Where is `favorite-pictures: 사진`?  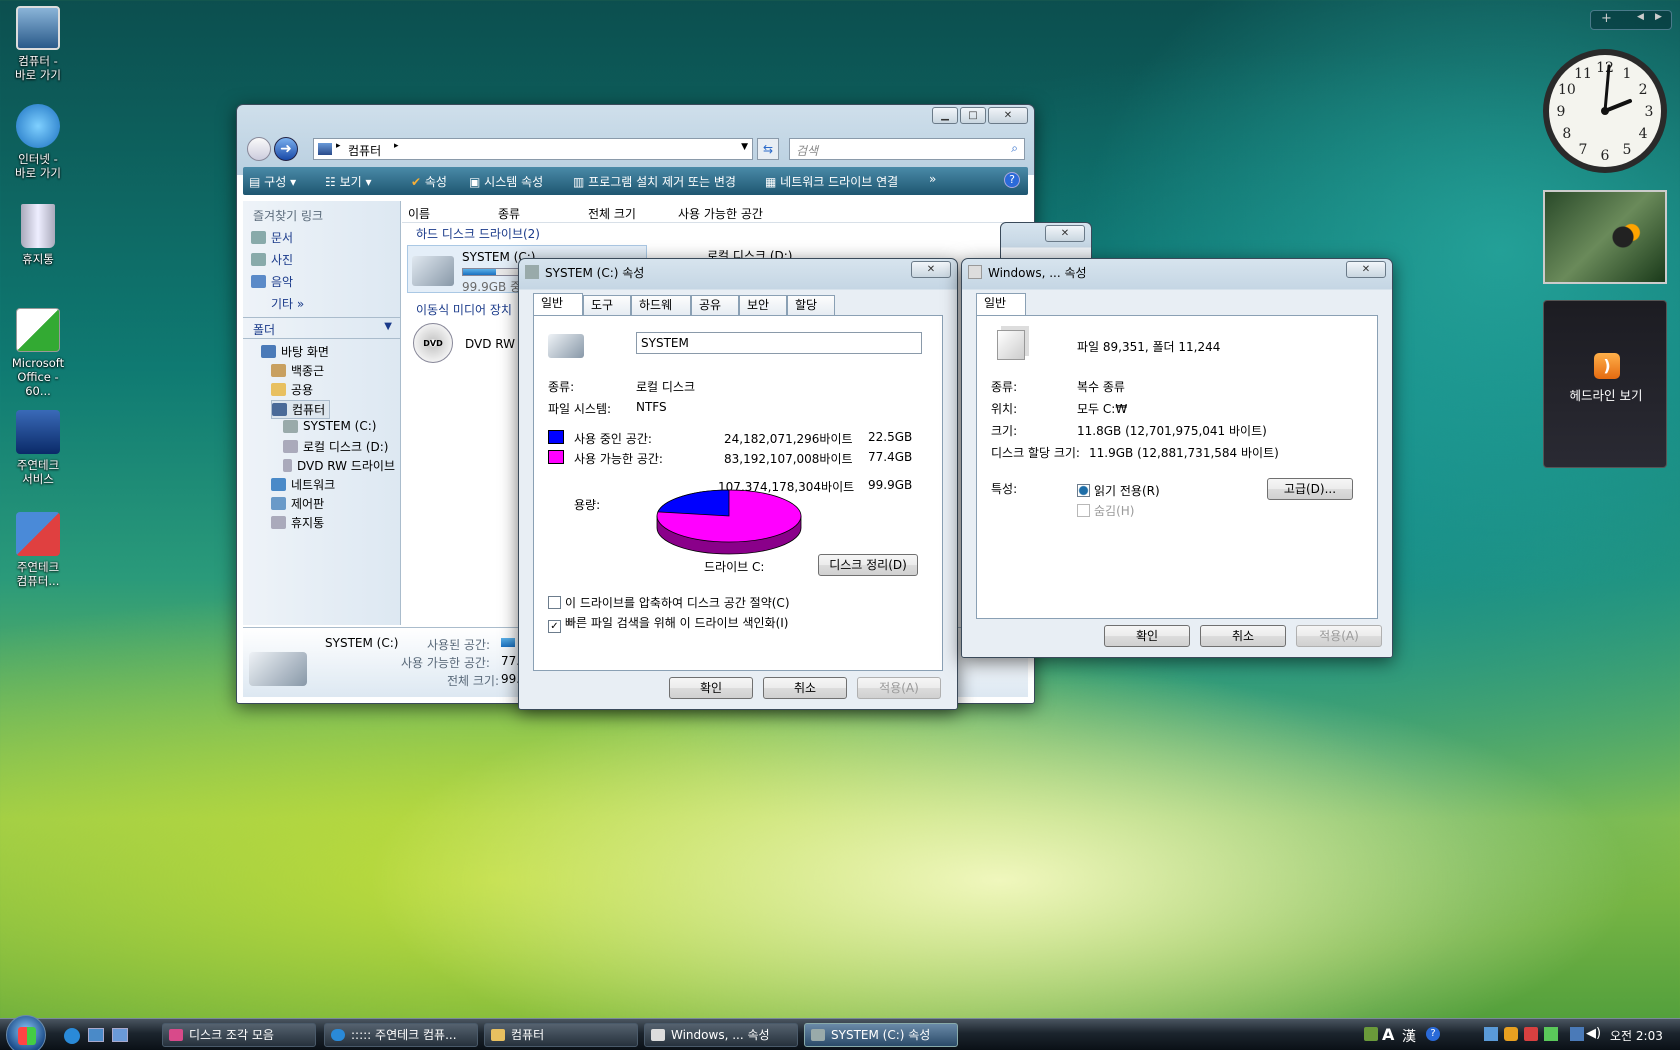
favorite-pictures: 사진 is located at coordinates (272, 259).